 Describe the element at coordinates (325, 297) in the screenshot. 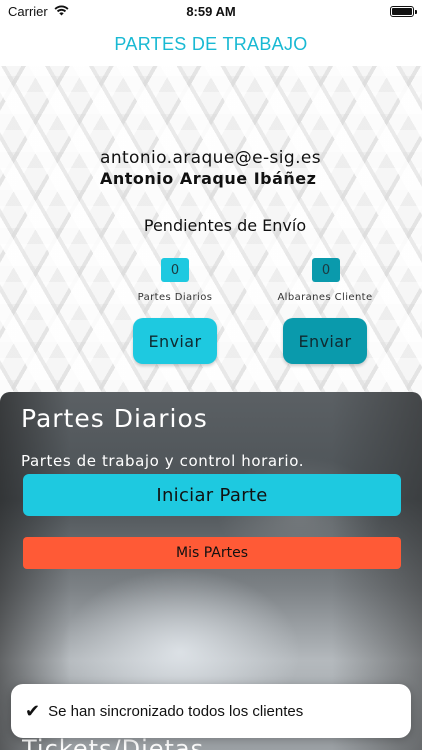

I see `albaranes-pending-label: Albaranes Cliente` at that location.